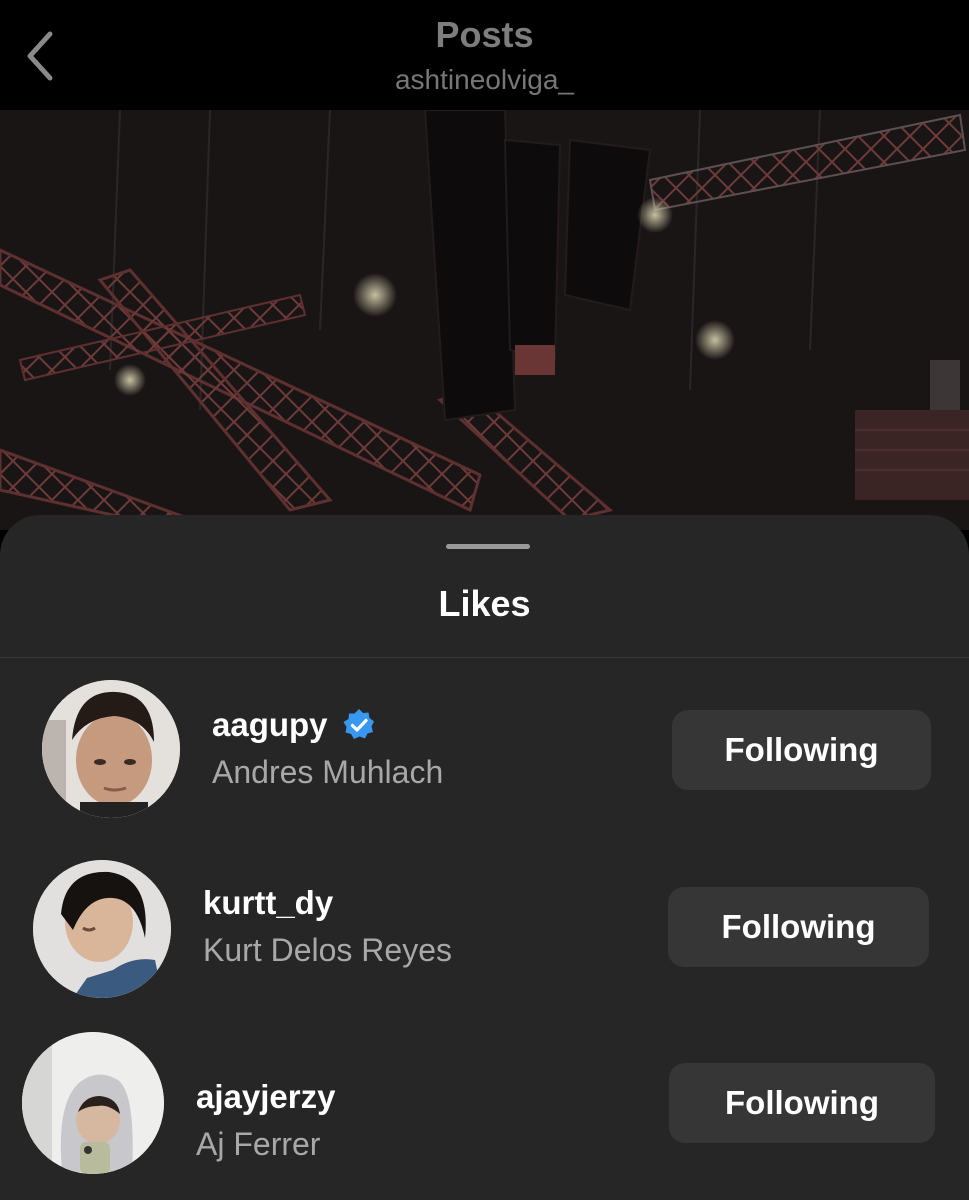  I want to click on top-header: Posts ashtineolviga_, so click(484, 55).